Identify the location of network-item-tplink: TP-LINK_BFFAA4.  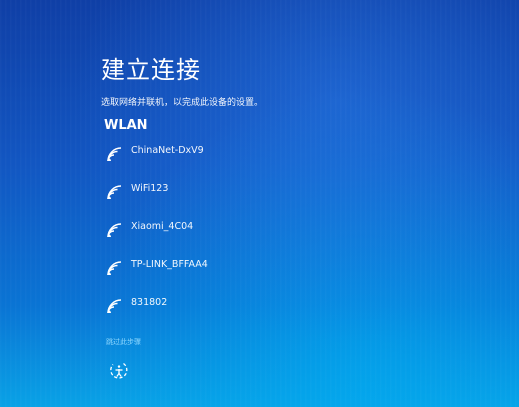
(216, 275).